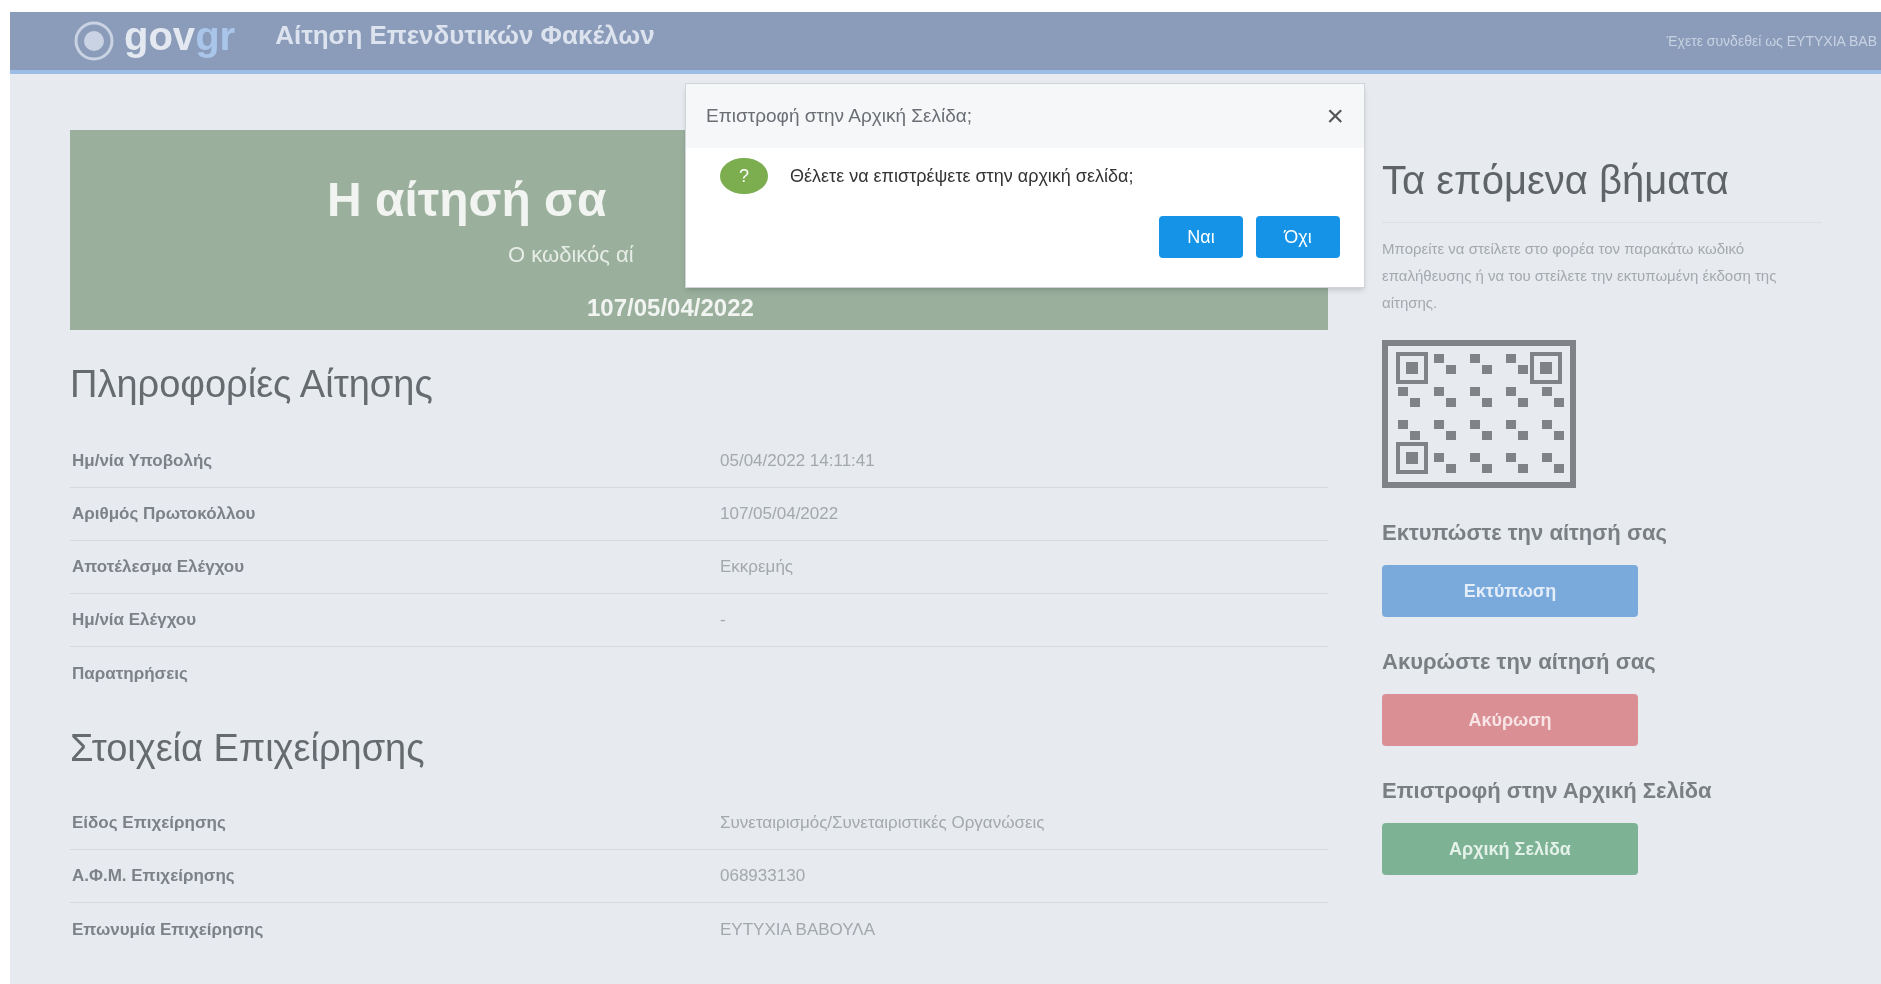 This screenshot has height=984, width=1881. Describe the element at coordinates (1525, 533) in the screenshot. I see `action-heading: Εκτυπώστε την αίτησή σας` at that location.